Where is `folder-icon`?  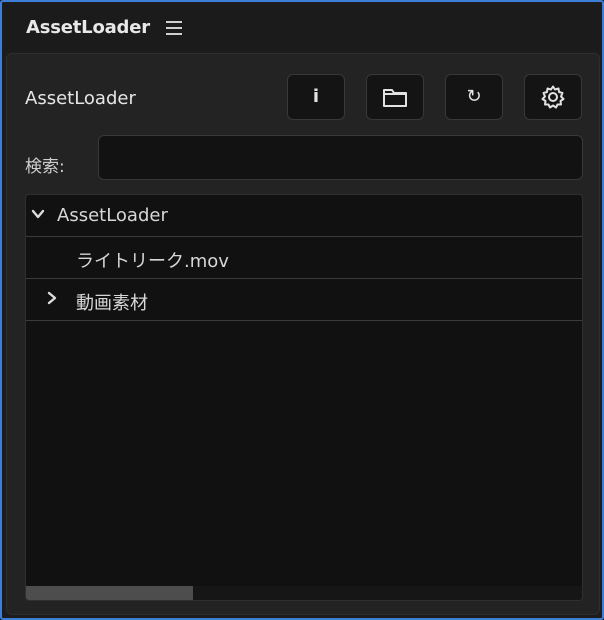
folder-icon is located at coordinates (395, 98).